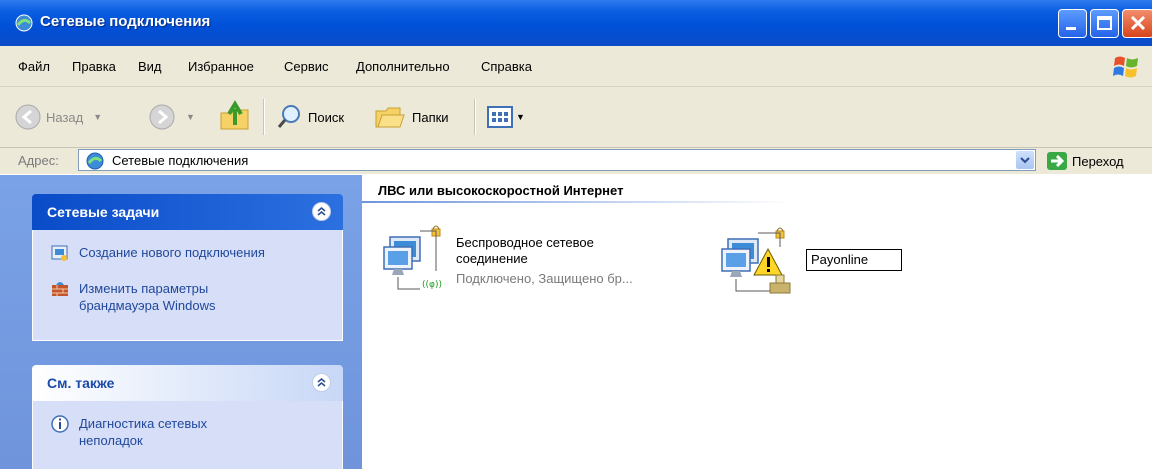 Image resolution: width=1152 pixels, height=469 pixels. Describe the element at coordinates (221, 66) in the screenshot. I see `menu-favorites: Избранное` at that location.